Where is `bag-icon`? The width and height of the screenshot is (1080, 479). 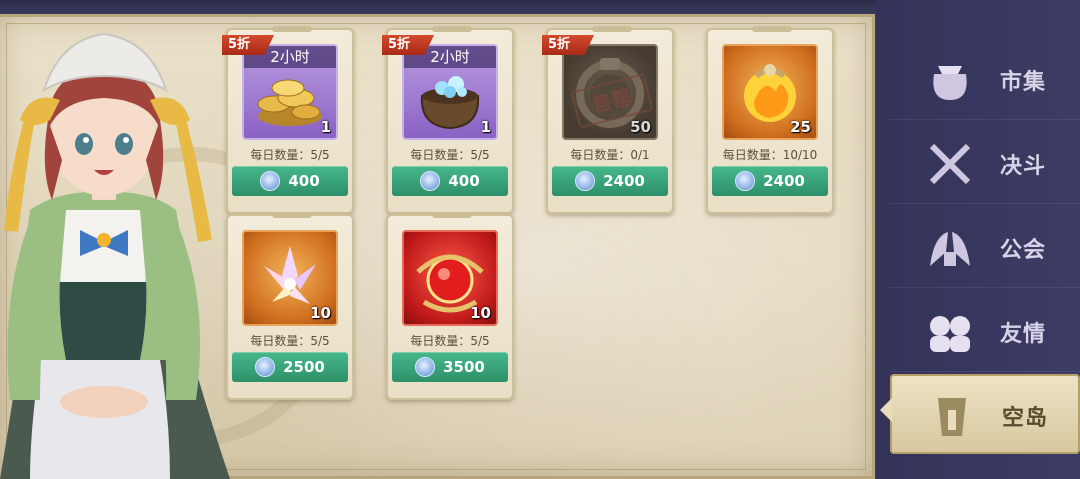
bag-icon is located at coordinates (950, 83).